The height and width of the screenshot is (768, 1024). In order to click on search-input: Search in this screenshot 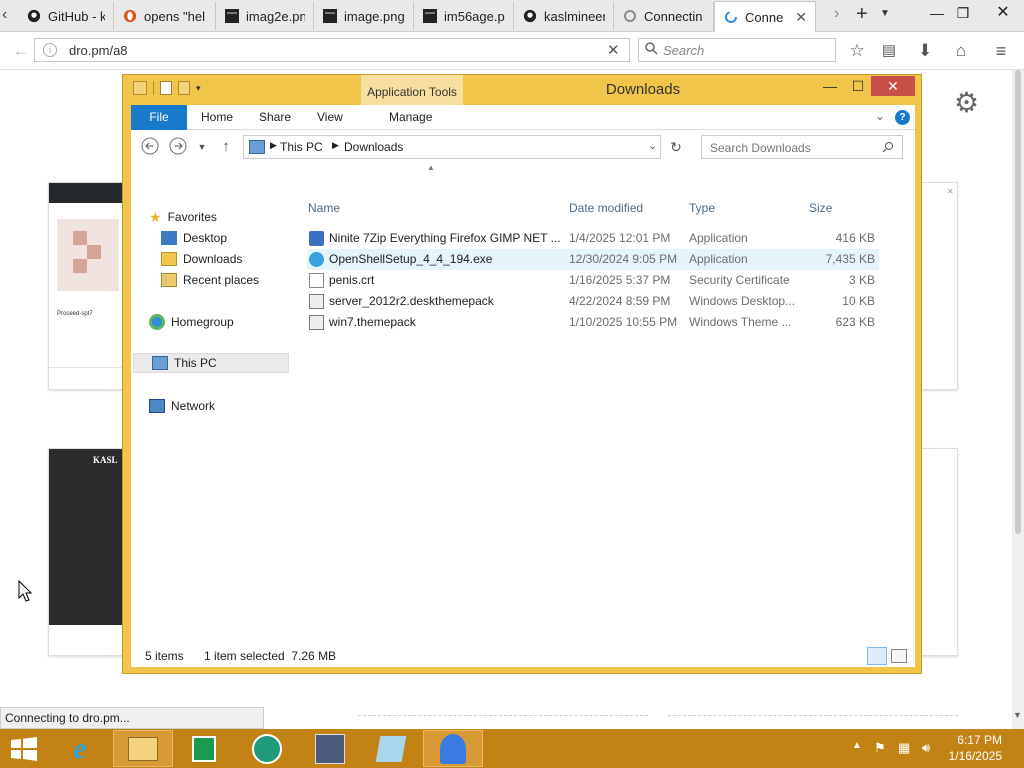, I will do `click(737, 50)`.